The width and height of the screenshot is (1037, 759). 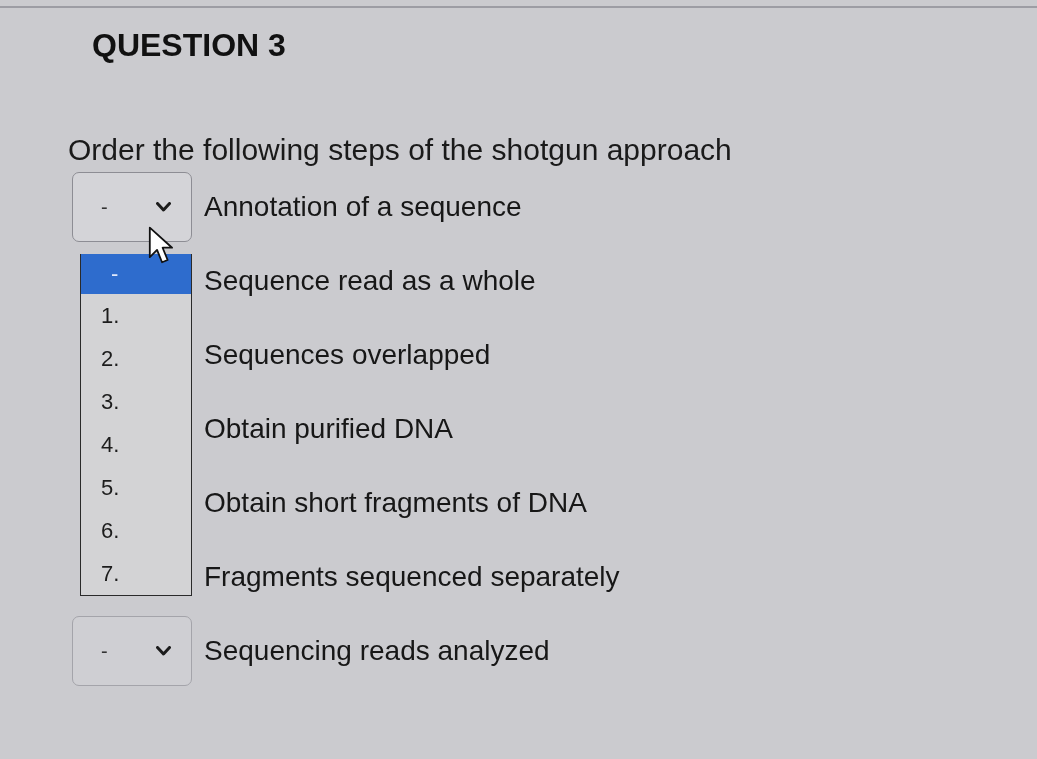 I want to click on step-label: Sequences overlapped, so click(x=347, y=355).